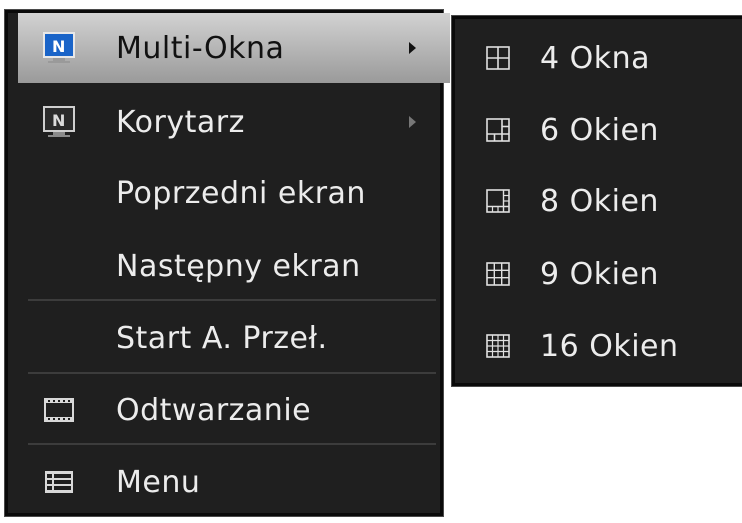 The height and width of the screenshot is (523, 742). I want to click on menu-item-odtwarzanie: Odtwarzanie, so click(234, 410).